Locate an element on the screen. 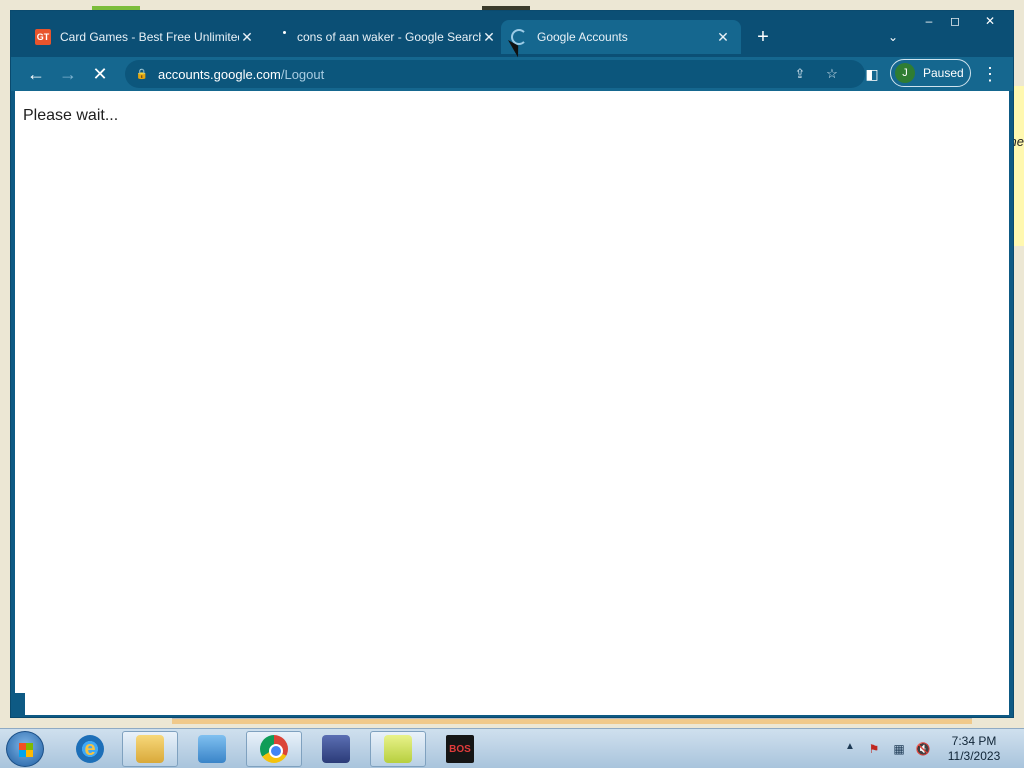 This screenshot has height=768, width=1024. avatar: J is located at coordinates (905, 73).